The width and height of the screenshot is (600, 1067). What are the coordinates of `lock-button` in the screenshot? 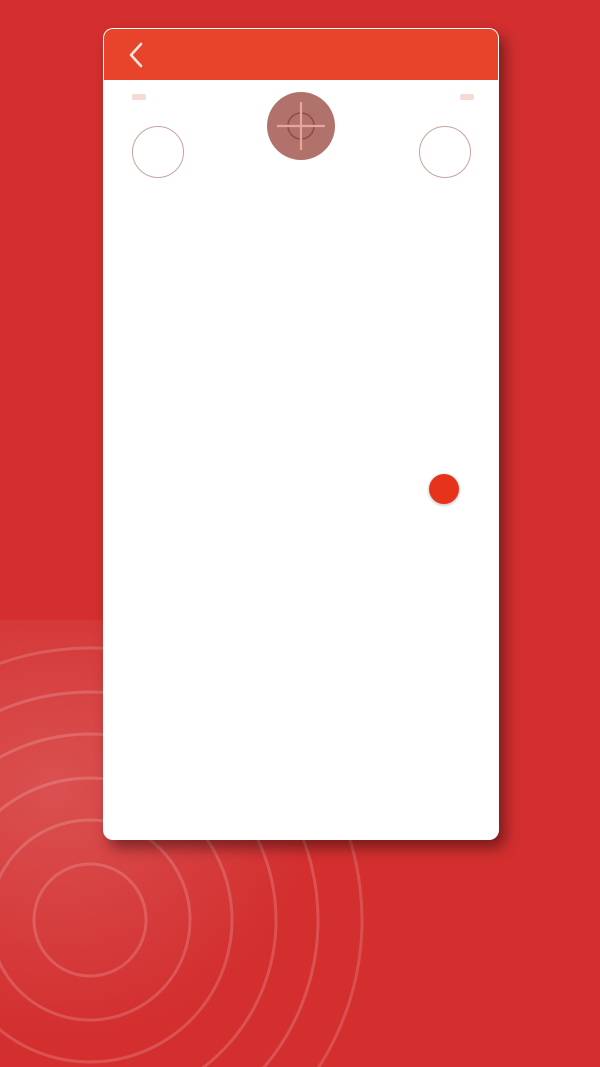 It's located at (445, 152).